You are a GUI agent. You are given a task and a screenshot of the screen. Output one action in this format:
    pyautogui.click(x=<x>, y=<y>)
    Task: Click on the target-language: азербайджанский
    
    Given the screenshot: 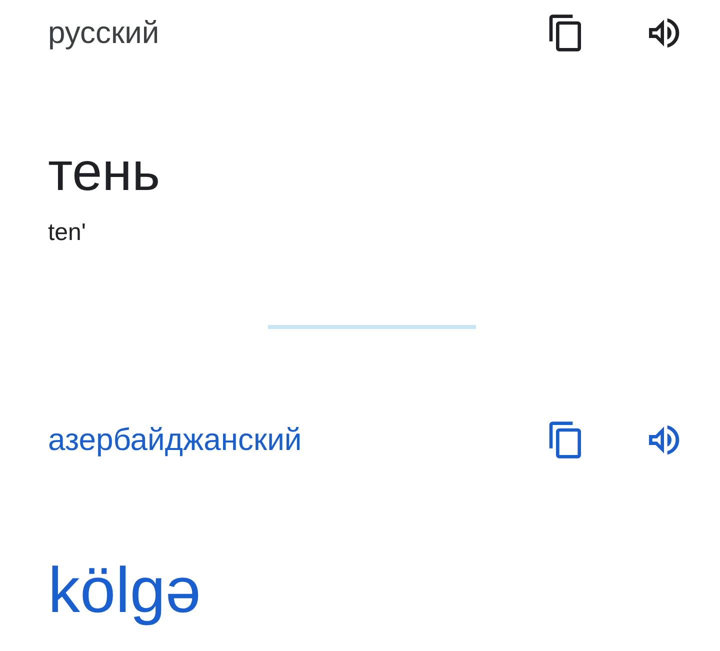 What is the action you would take?
    pyautogui.click(x=175, y=440)
    